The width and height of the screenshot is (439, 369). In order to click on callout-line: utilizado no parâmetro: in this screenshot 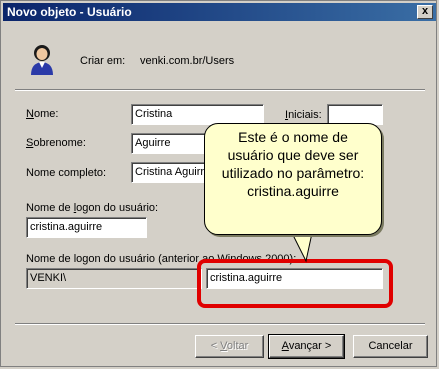, I will do `click(293, 173)`.